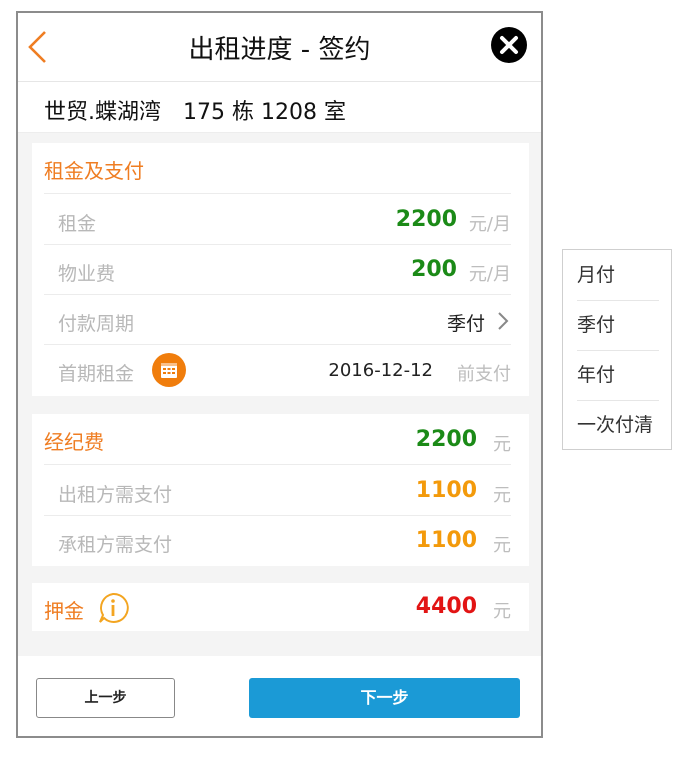 The width and height of the screenshot is (684, 762). Describe the element at coordinates (502, 444) in the screenshot. I see `agency-fee-unit: 元` at that location.